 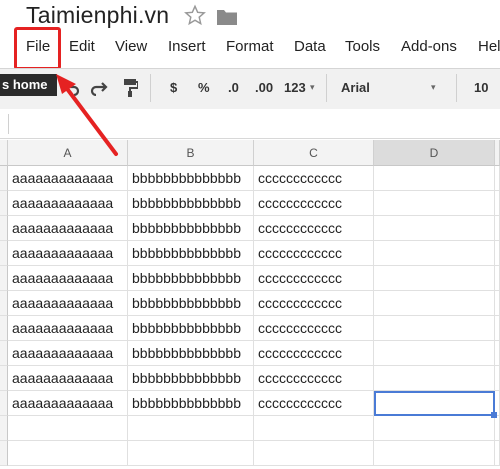 What do you see at coordinates (434, 353) in the screenshot?
I see `cell-d8` at bounding box center [434, 353].